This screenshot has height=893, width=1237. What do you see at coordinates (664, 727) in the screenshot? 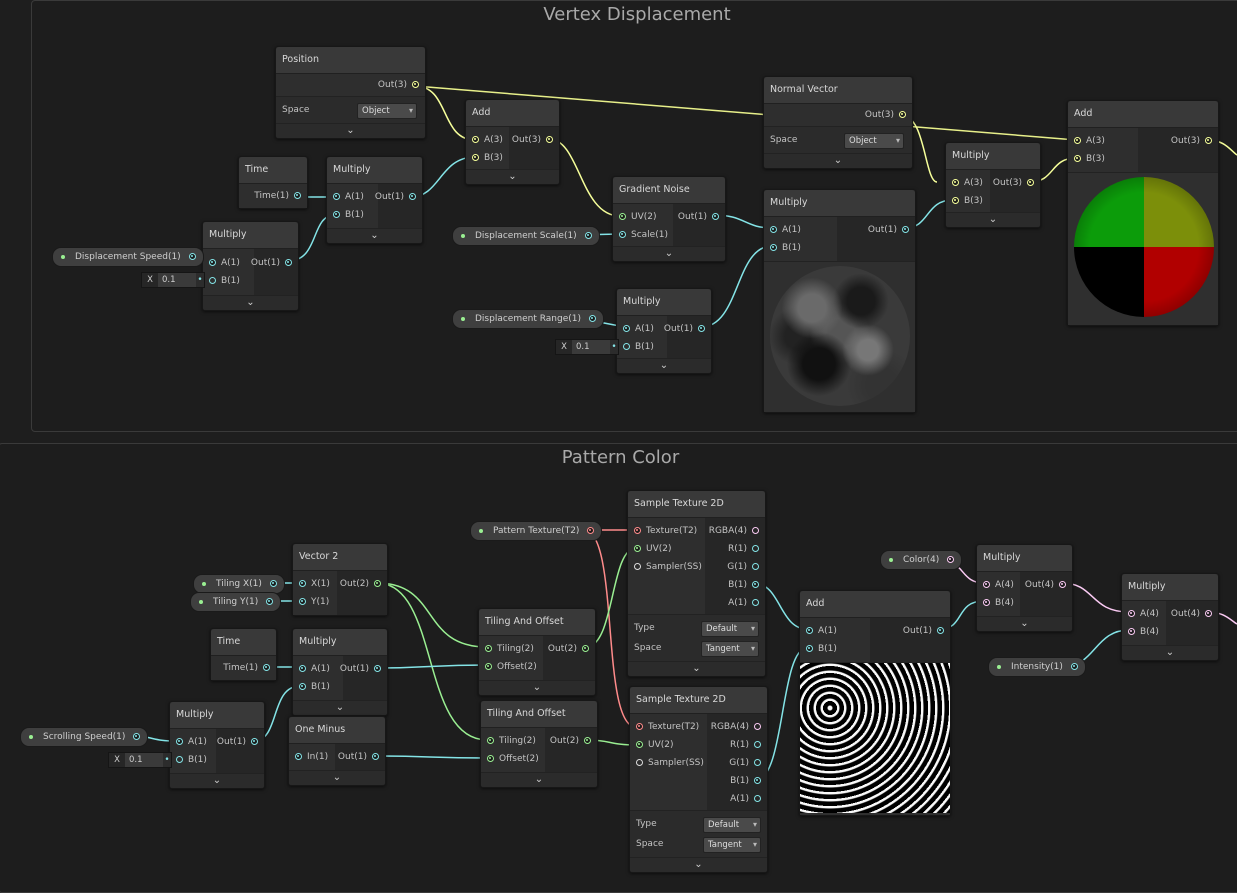
I see `in-port-texture: Texture(T2)` at bounding box center [664, 727].